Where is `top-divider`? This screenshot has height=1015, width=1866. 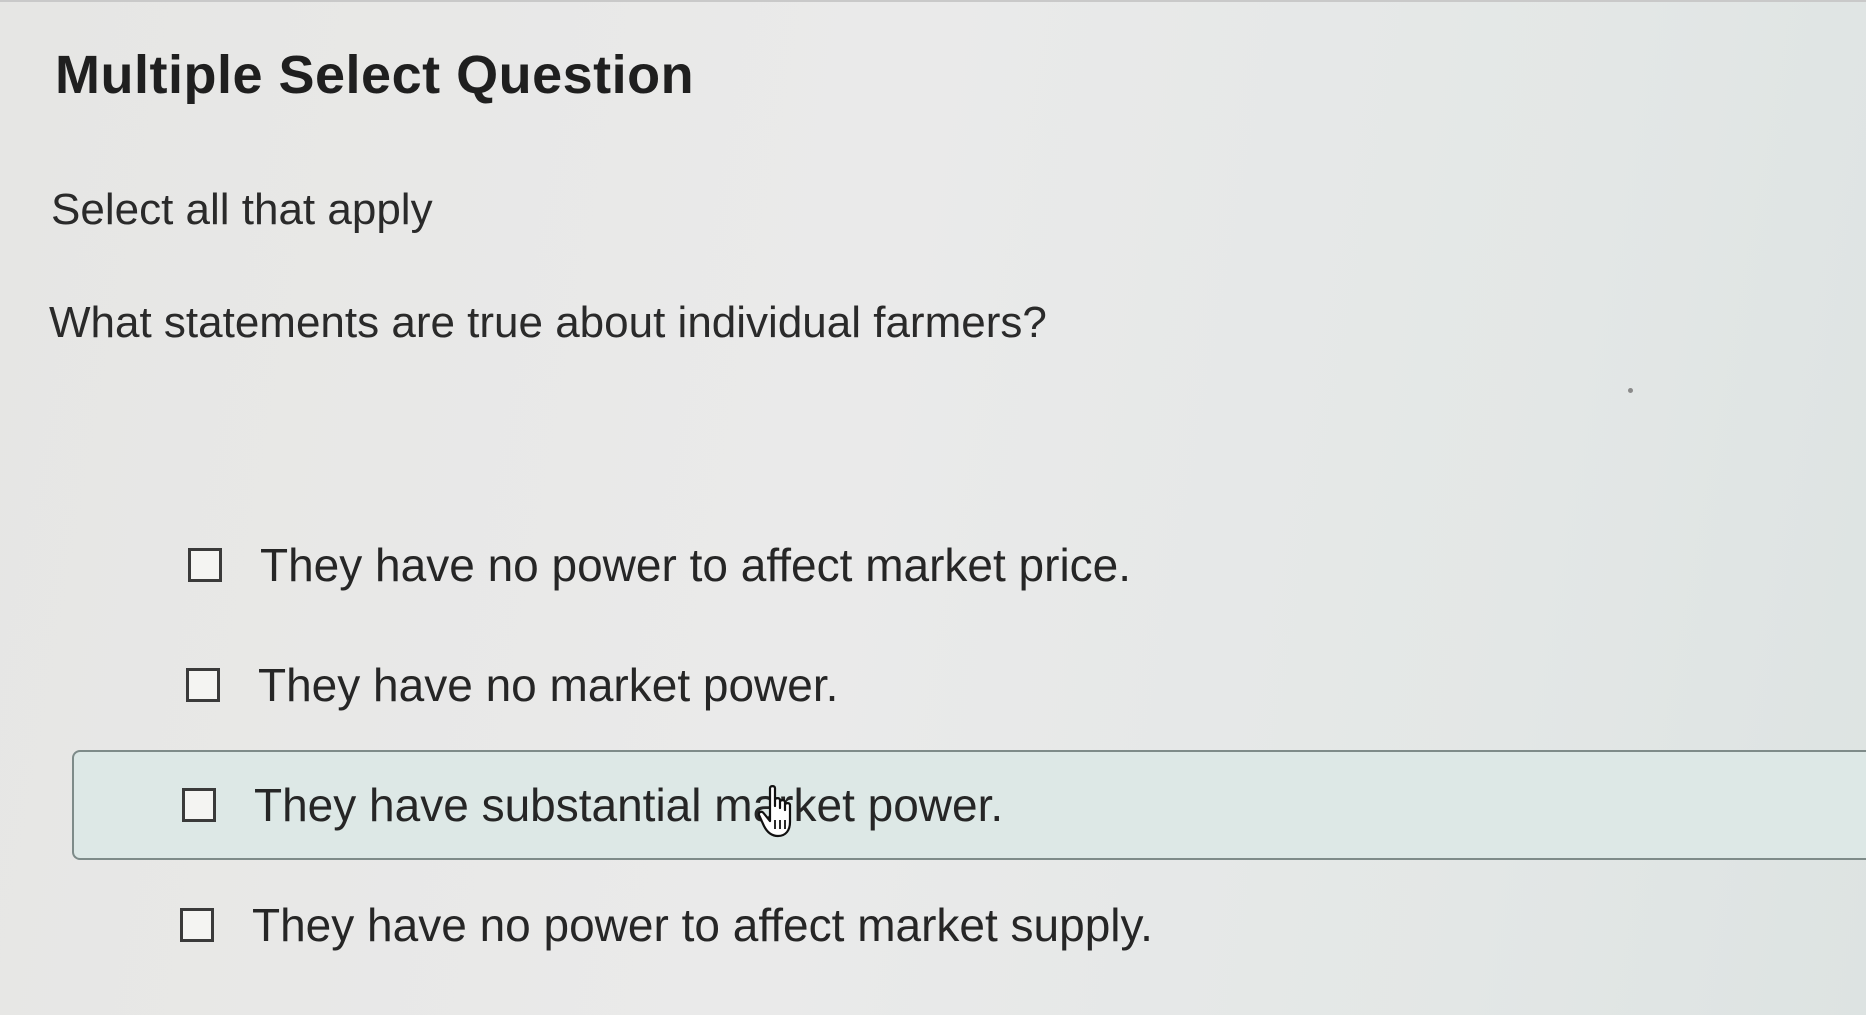 top-divider is located at coordinates (933, 1).